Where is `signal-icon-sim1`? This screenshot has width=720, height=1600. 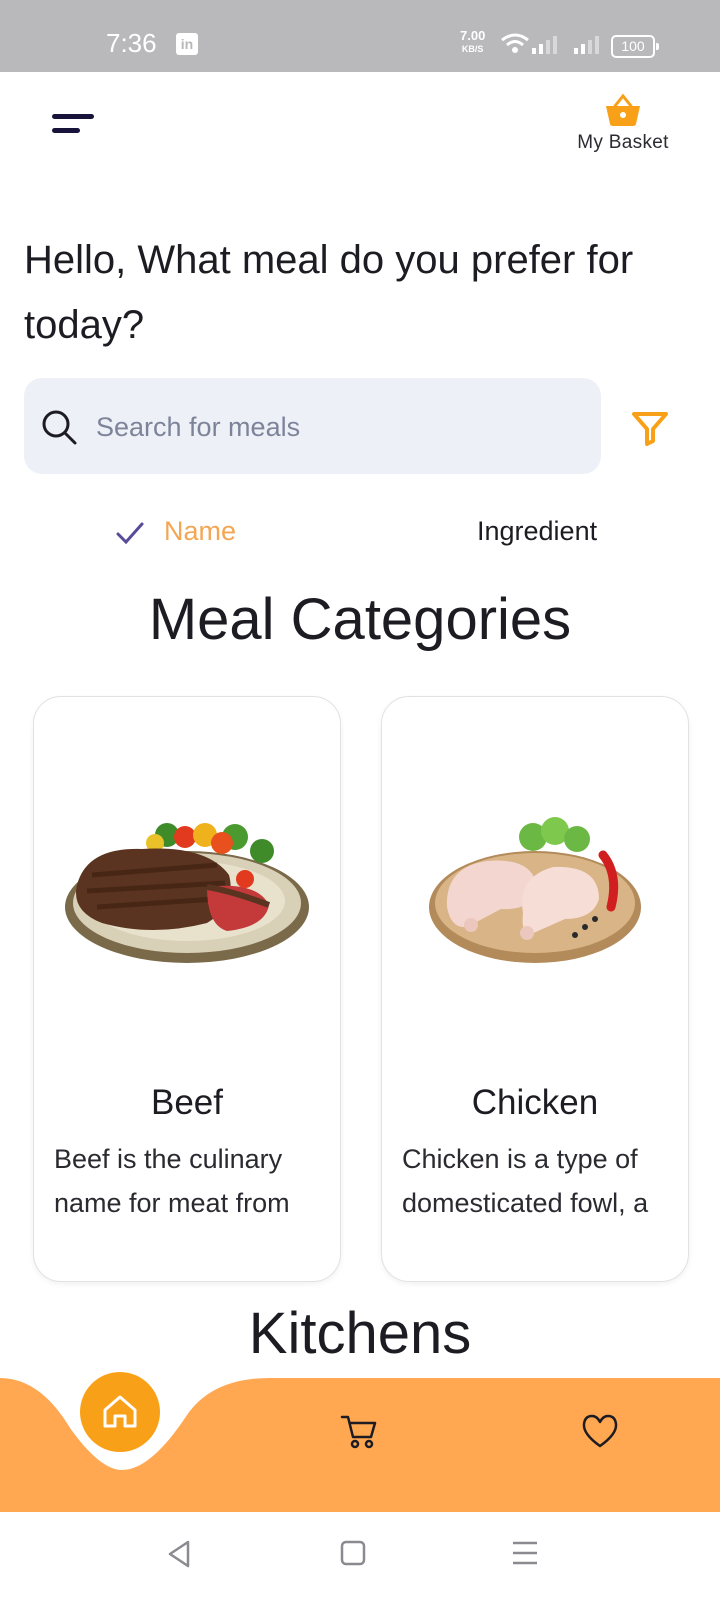
signal-icon-sim1 is located at coordinates (544, 45).